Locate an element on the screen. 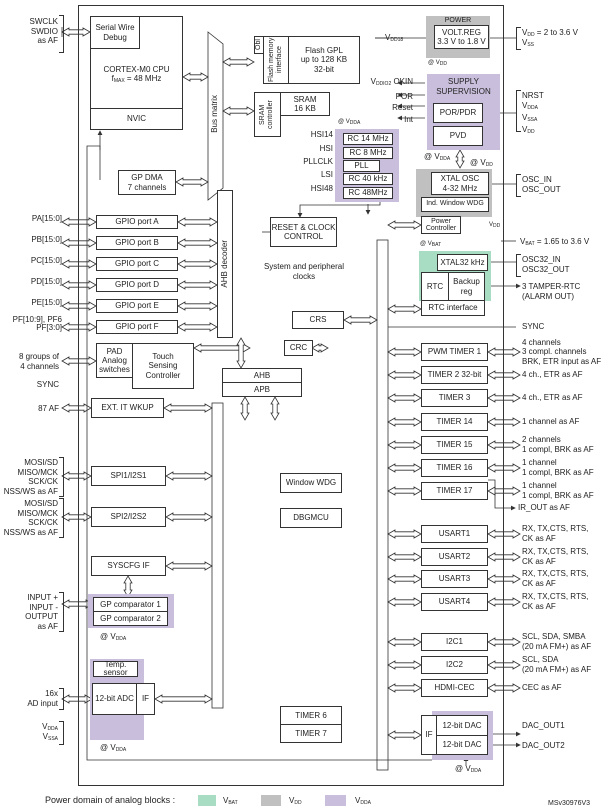  ahb-decoder-block: AHB decoder is located at coordinates (225, 264).